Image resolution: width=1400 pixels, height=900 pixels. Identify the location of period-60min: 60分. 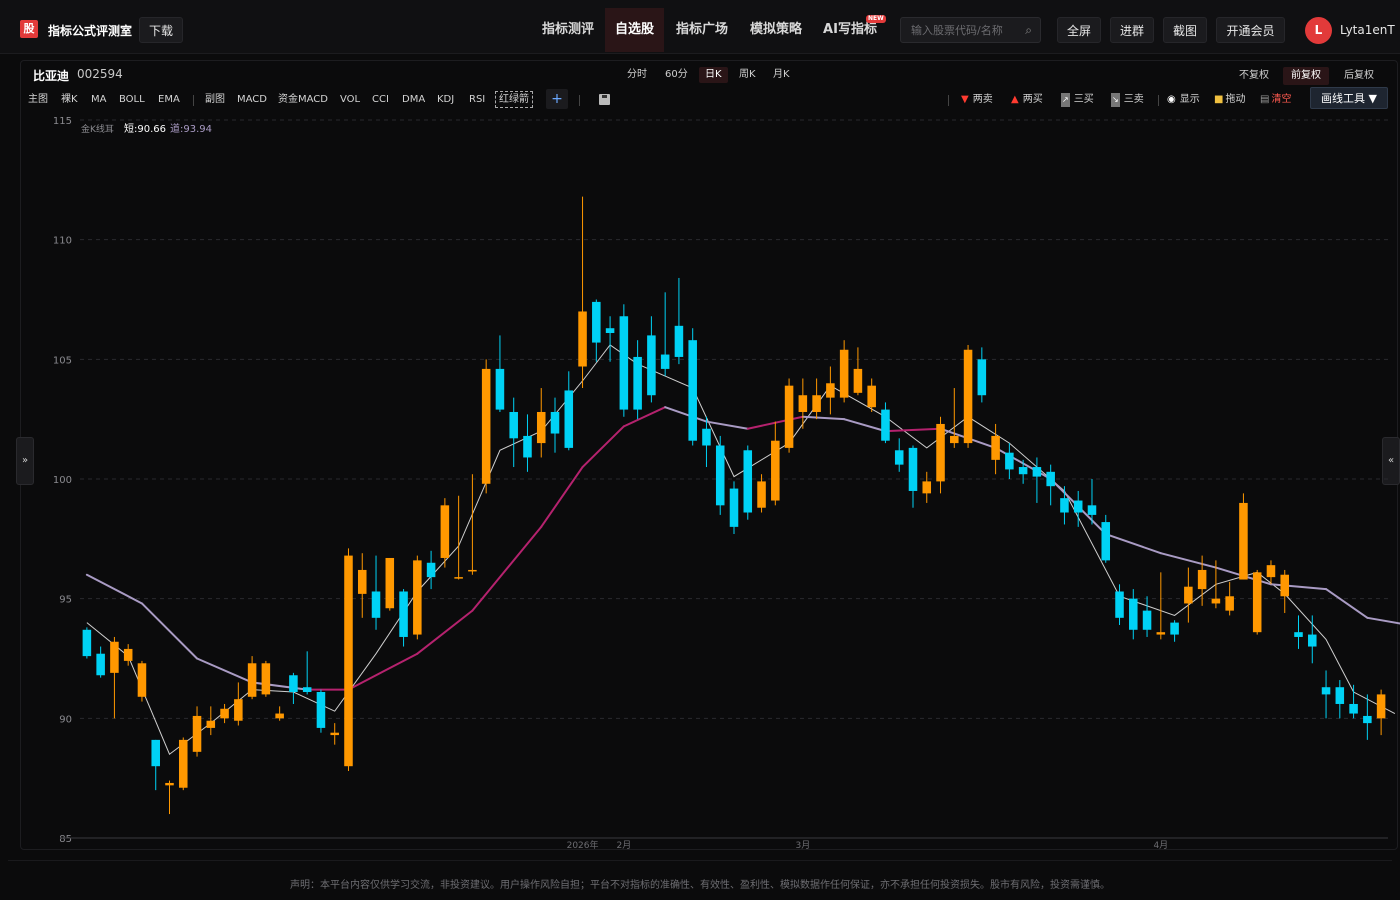
(676, 75).